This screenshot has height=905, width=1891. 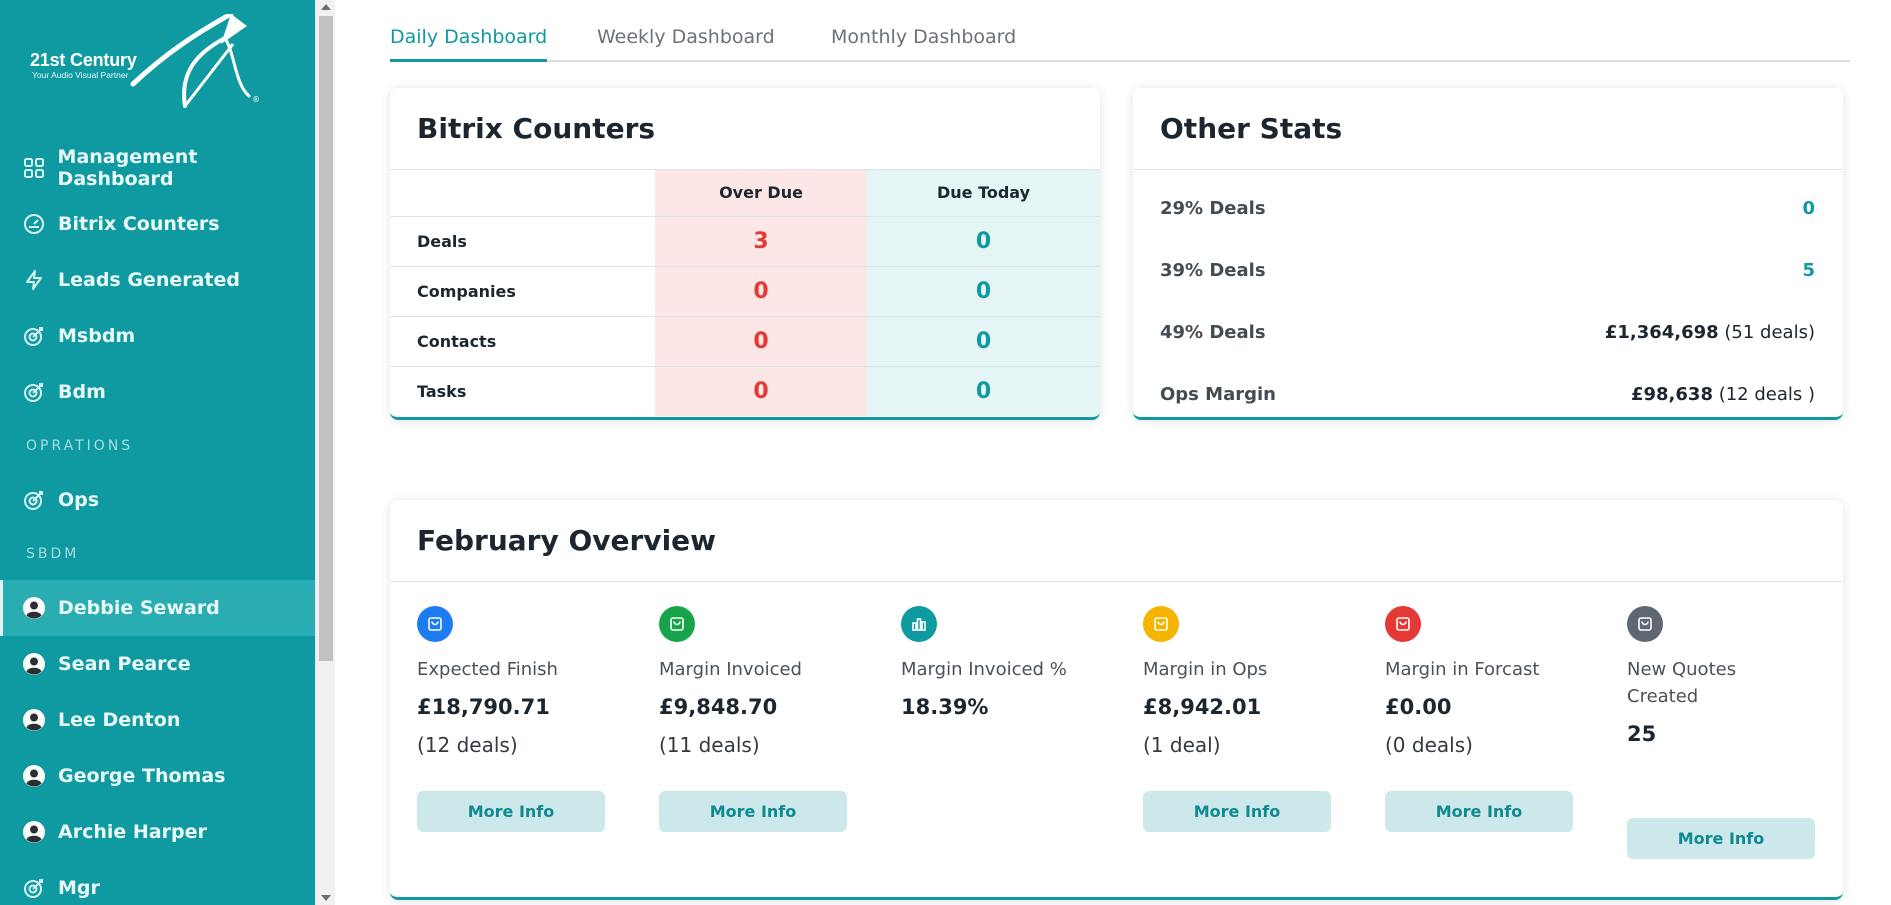 I want to click on company-logo: 21st Century Your Audio Visual Partner ®, so click(x=145, y=64).